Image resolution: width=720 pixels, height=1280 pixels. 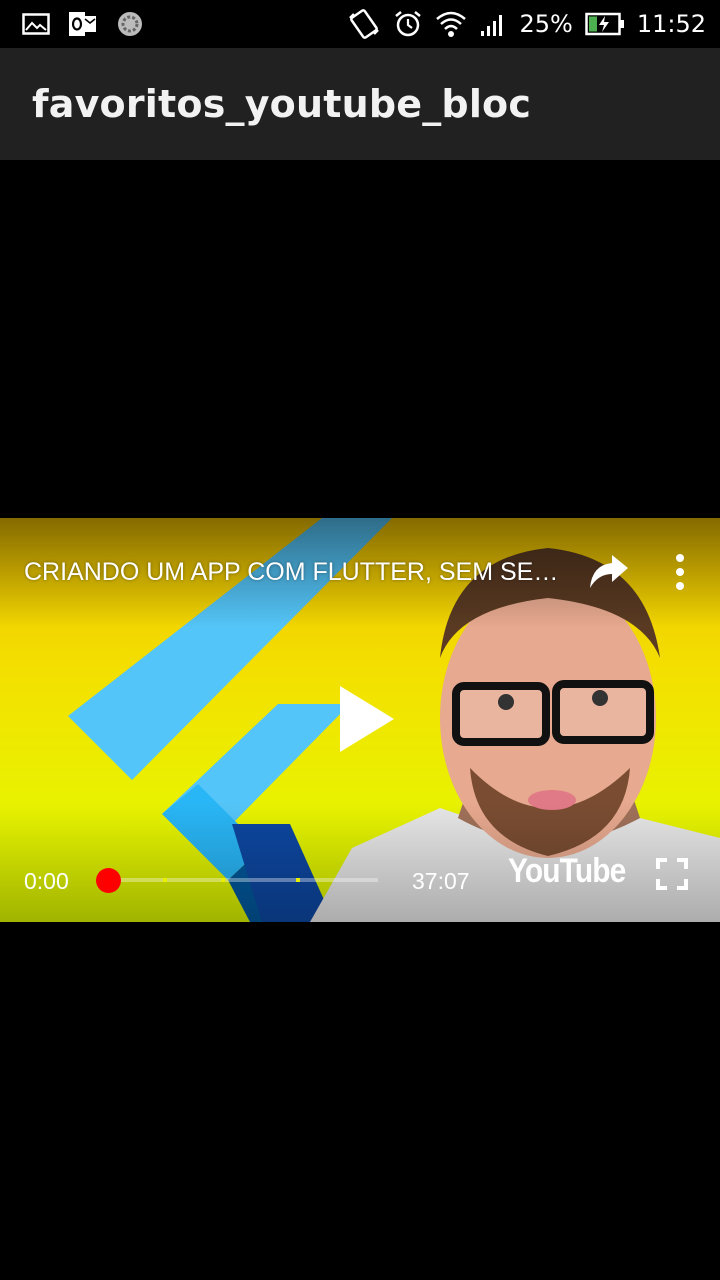 What do you see at coordinates (609, 572) in the screenshot?
I see `share-icon` at bounding box center [609, 572].